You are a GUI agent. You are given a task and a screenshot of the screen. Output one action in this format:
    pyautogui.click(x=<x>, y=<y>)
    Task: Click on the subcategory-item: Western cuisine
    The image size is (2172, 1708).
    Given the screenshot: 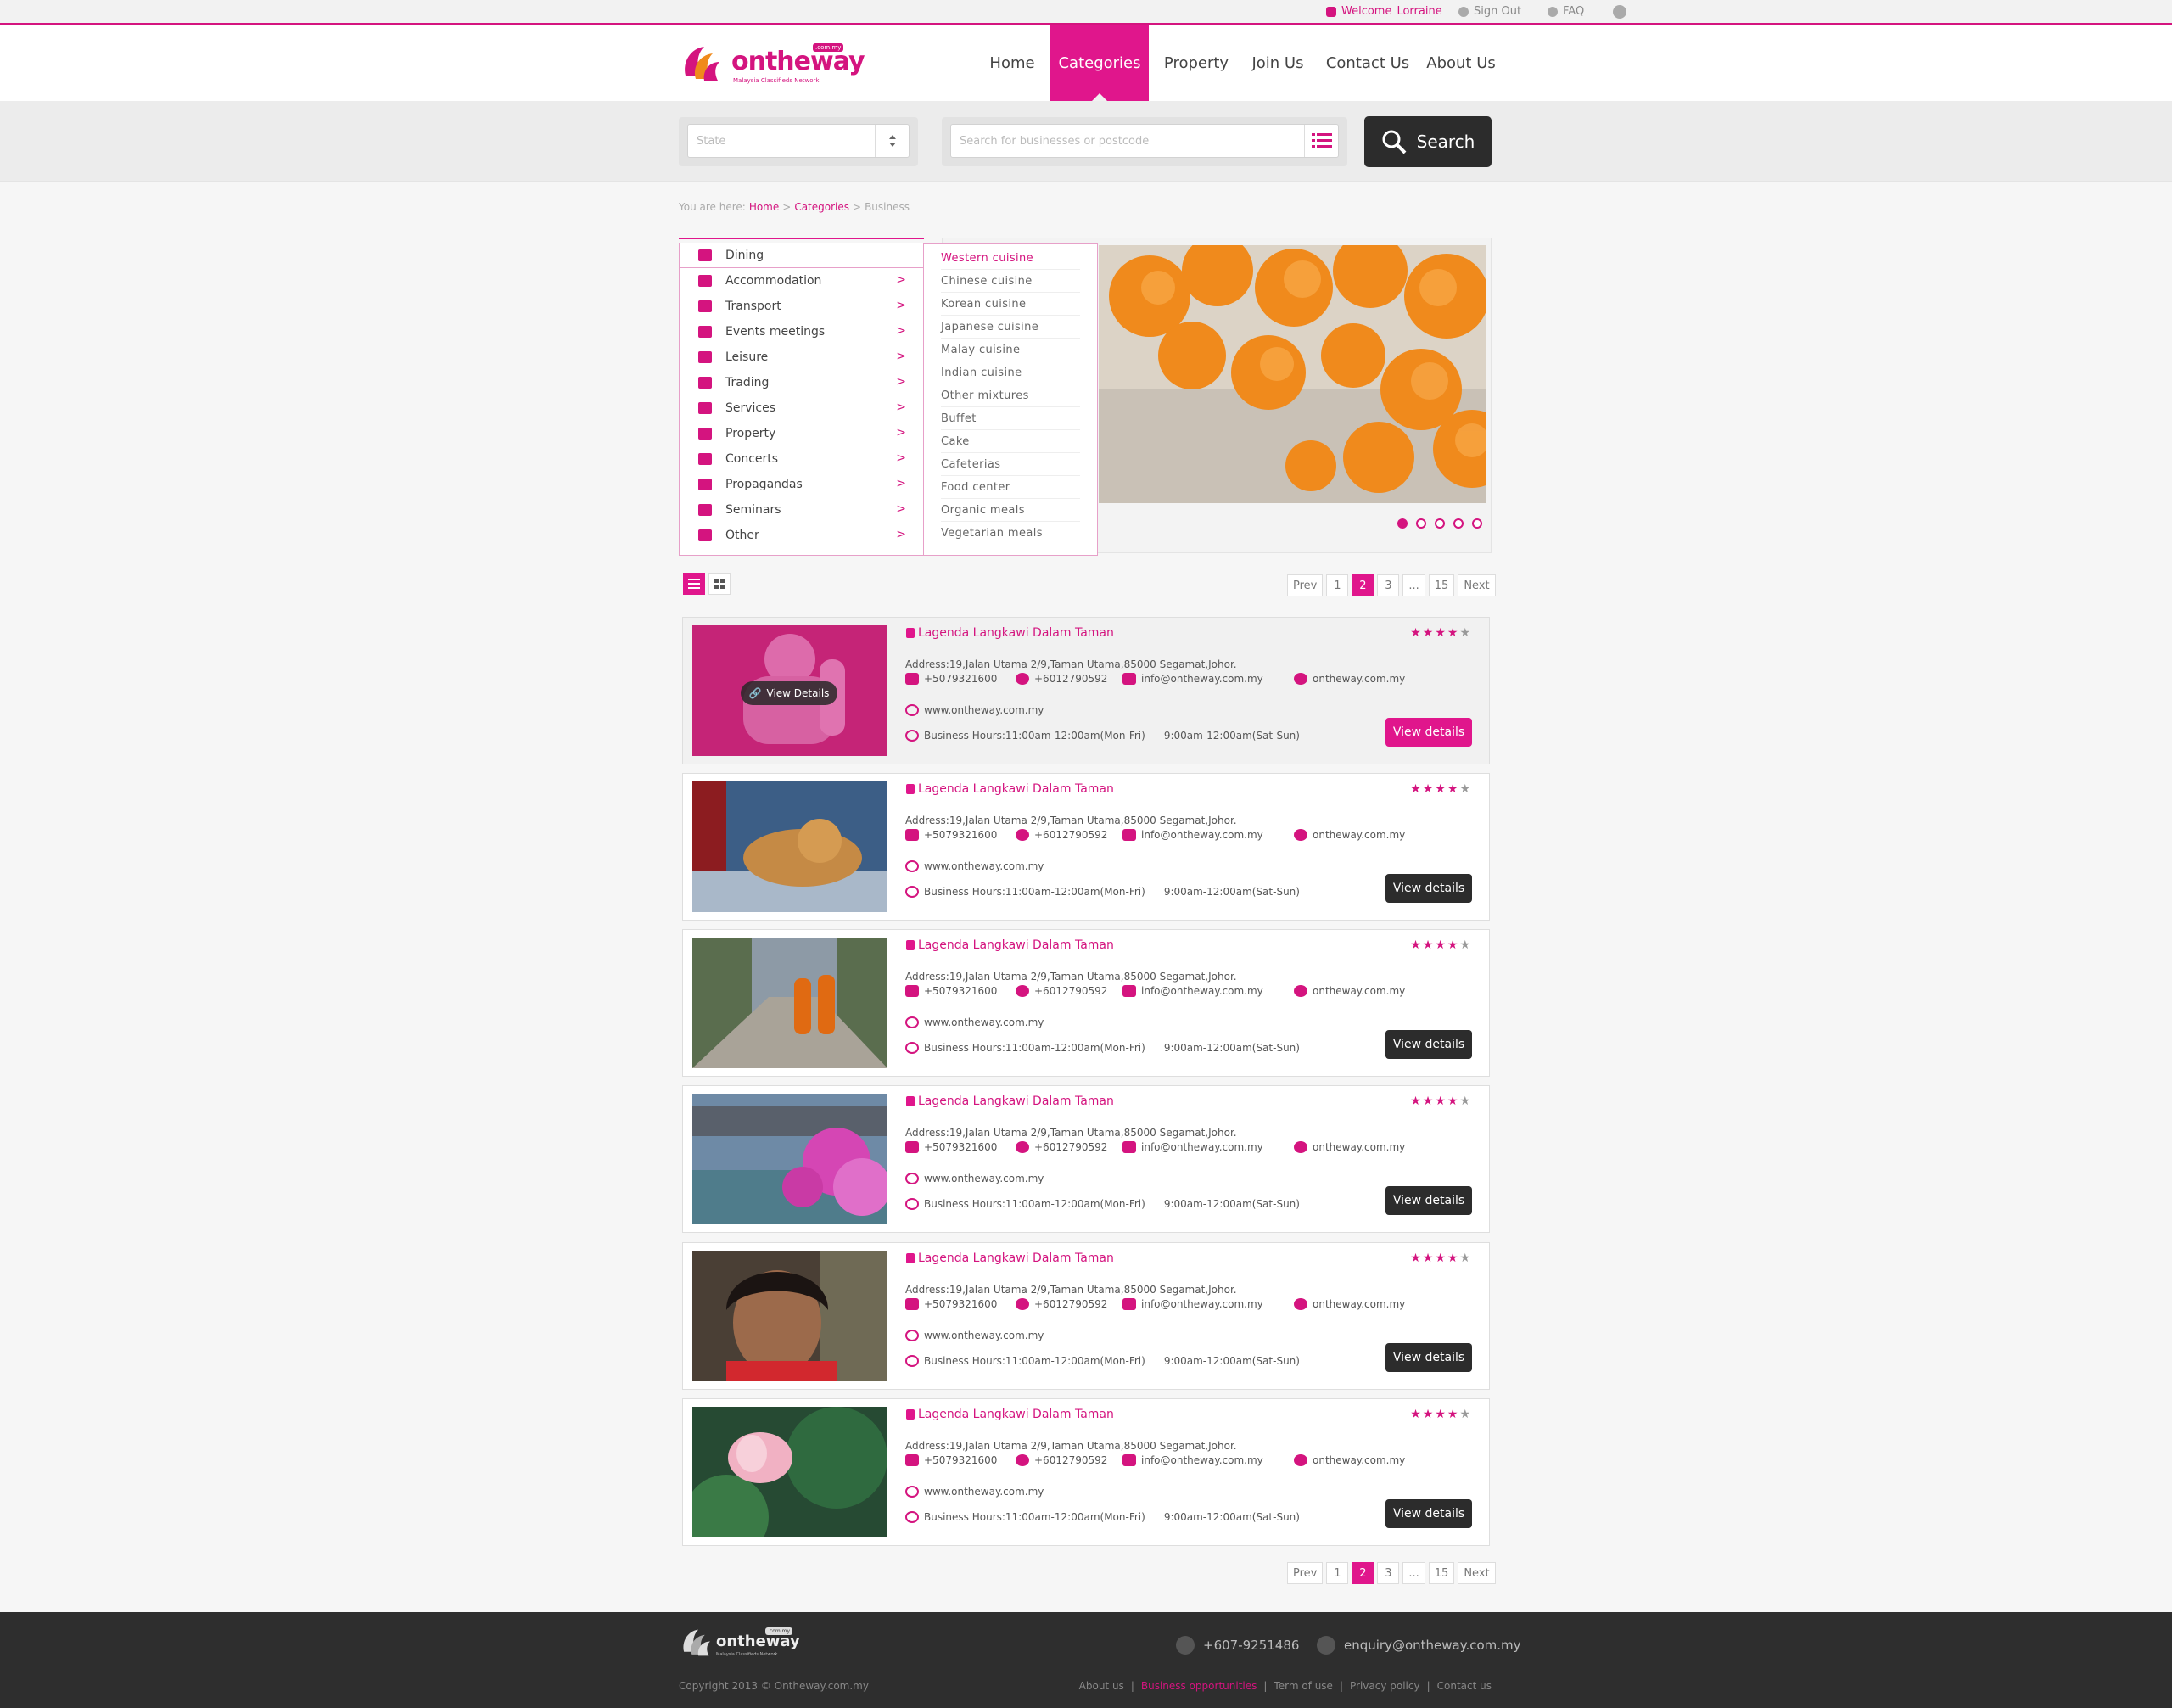 What is the action you would take?
    pyautogui.click(x=1011, y=258)
    